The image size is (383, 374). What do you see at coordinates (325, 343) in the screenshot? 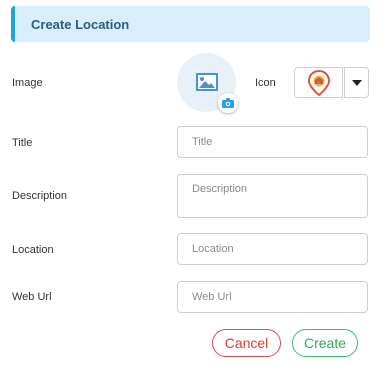
I see `create-button: Create` at bounding box center [325, 343].